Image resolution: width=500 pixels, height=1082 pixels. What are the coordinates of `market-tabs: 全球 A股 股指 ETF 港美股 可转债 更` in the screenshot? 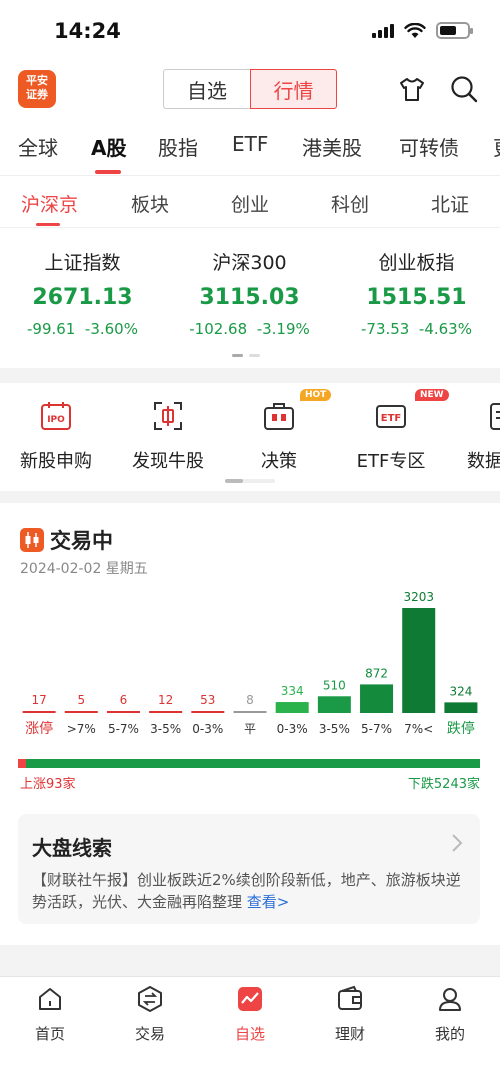 It's located at (250, 147).